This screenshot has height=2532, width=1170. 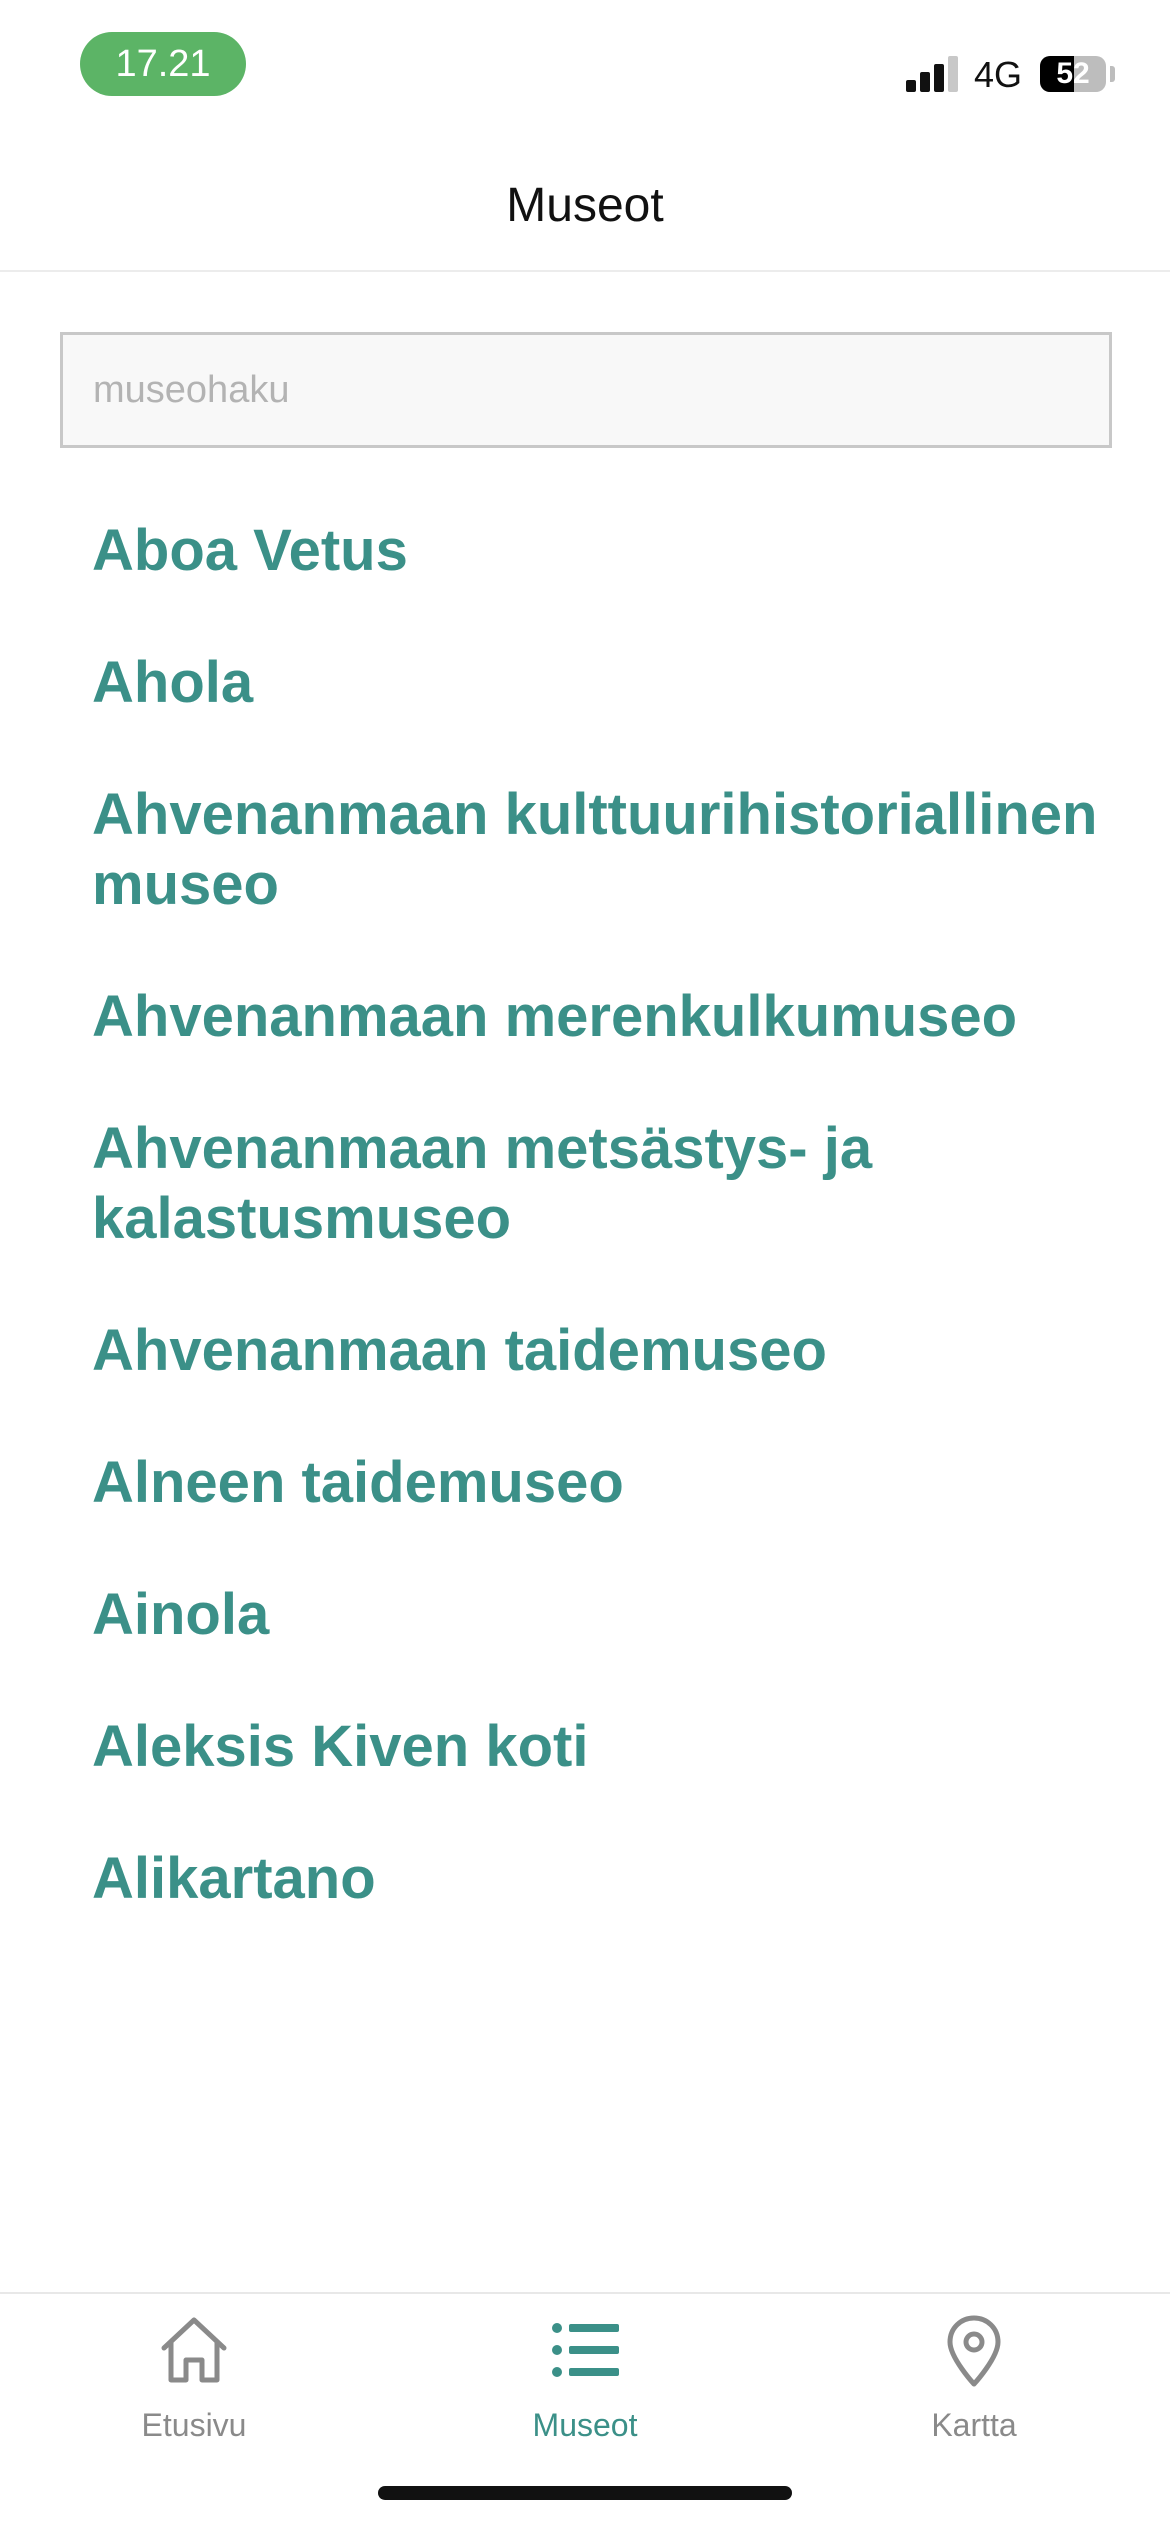 What do you see at coordinates (597, 1017) in the screenshot?
I see `museum-item-ahvenanmaan-merenkulkumuseo: Ahvenanmaan merenkulkumuseo` at bounding box center [597, 1017].